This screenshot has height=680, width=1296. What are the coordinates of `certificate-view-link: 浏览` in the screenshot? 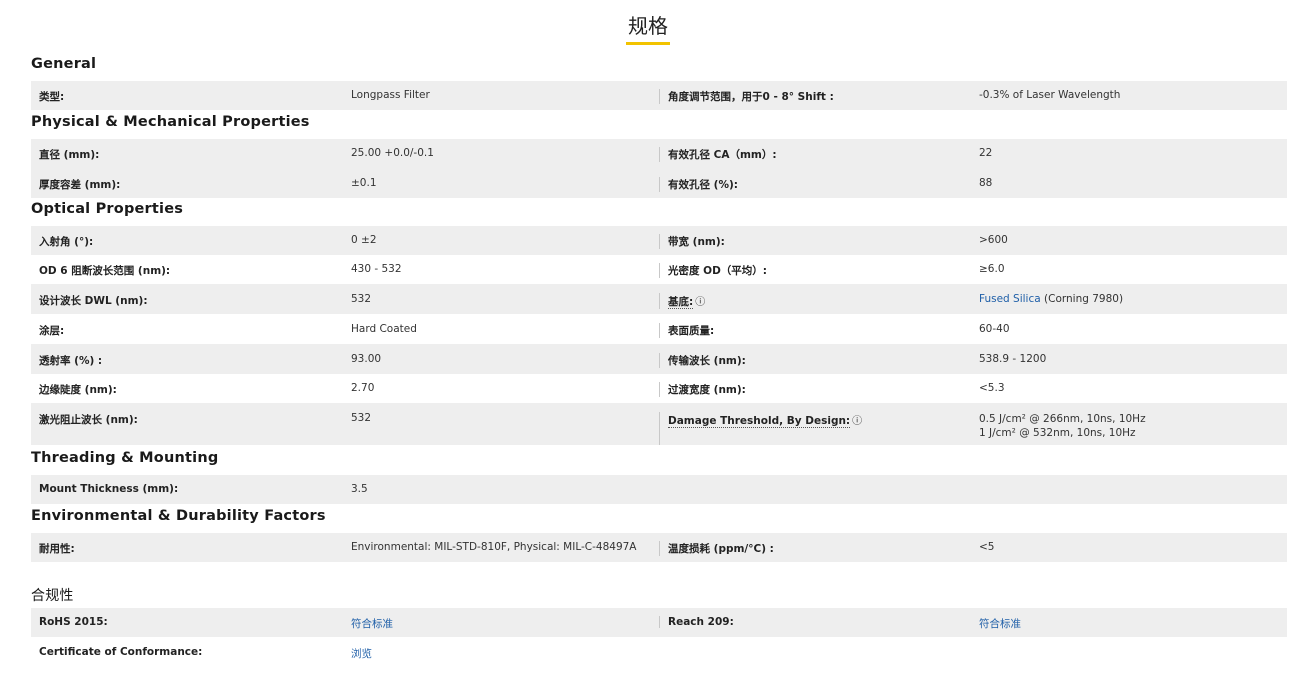 It's located at (361, 654).